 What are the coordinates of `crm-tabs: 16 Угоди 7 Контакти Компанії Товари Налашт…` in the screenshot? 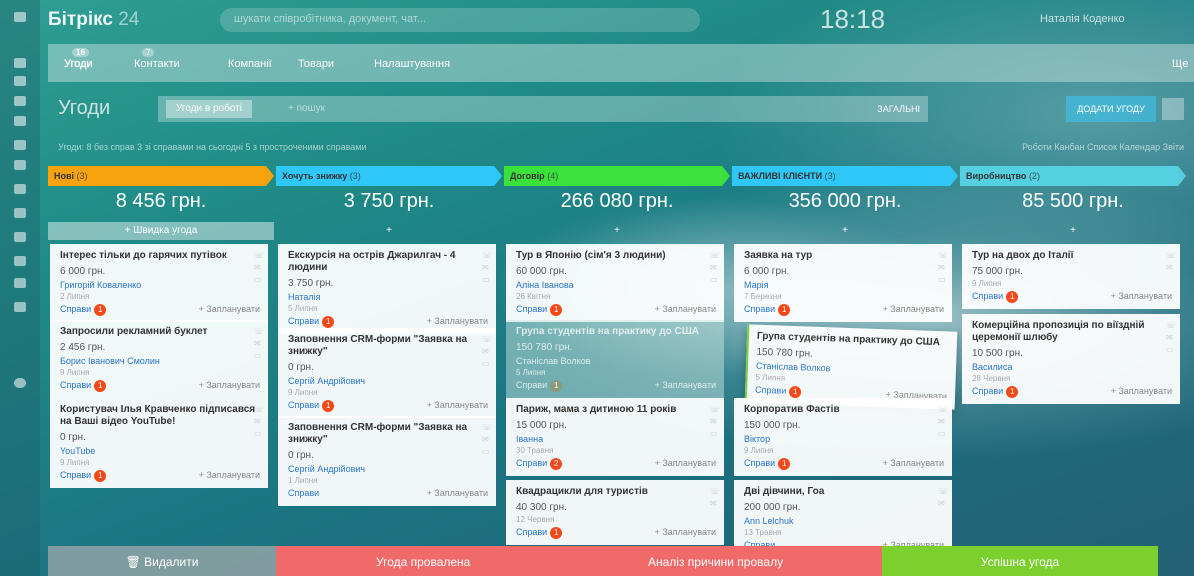 It's located at (621, 63).